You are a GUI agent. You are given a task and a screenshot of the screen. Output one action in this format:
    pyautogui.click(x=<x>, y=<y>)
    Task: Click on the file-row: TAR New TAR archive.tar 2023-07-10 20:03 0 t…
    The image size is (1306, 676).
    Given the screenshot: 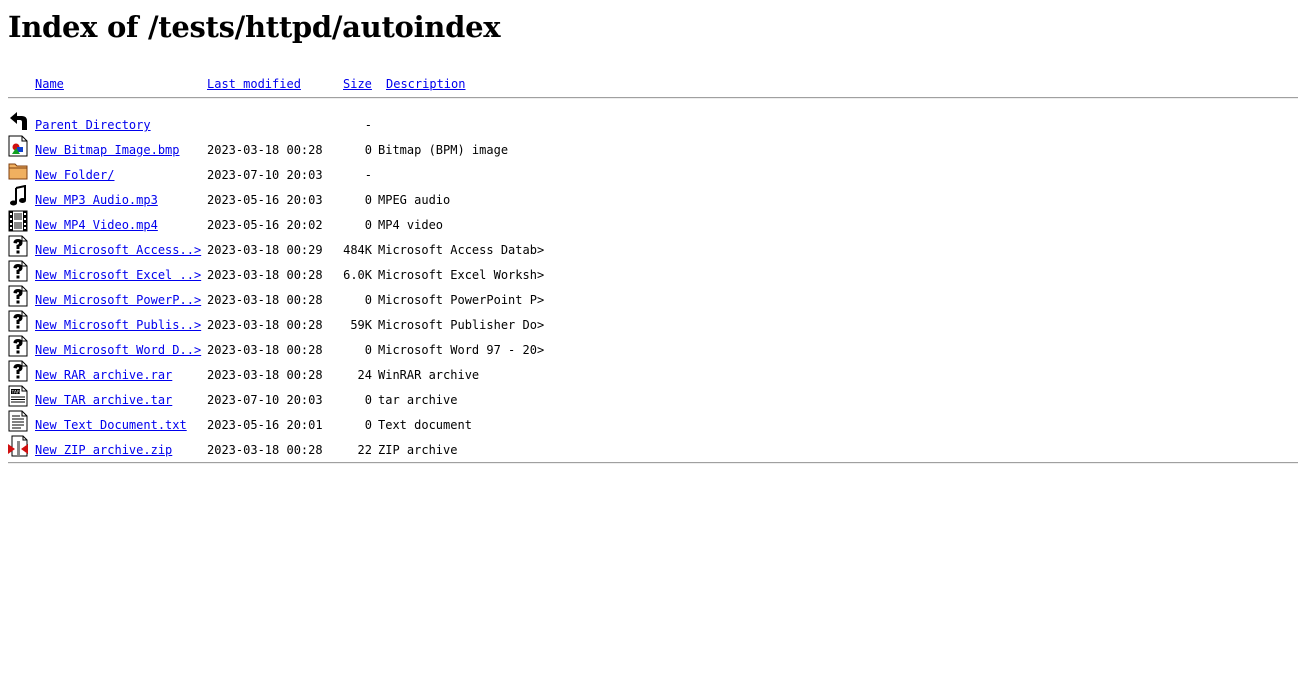 What is the action you would take?
    pyautogui.click(x=653, y=397)
    